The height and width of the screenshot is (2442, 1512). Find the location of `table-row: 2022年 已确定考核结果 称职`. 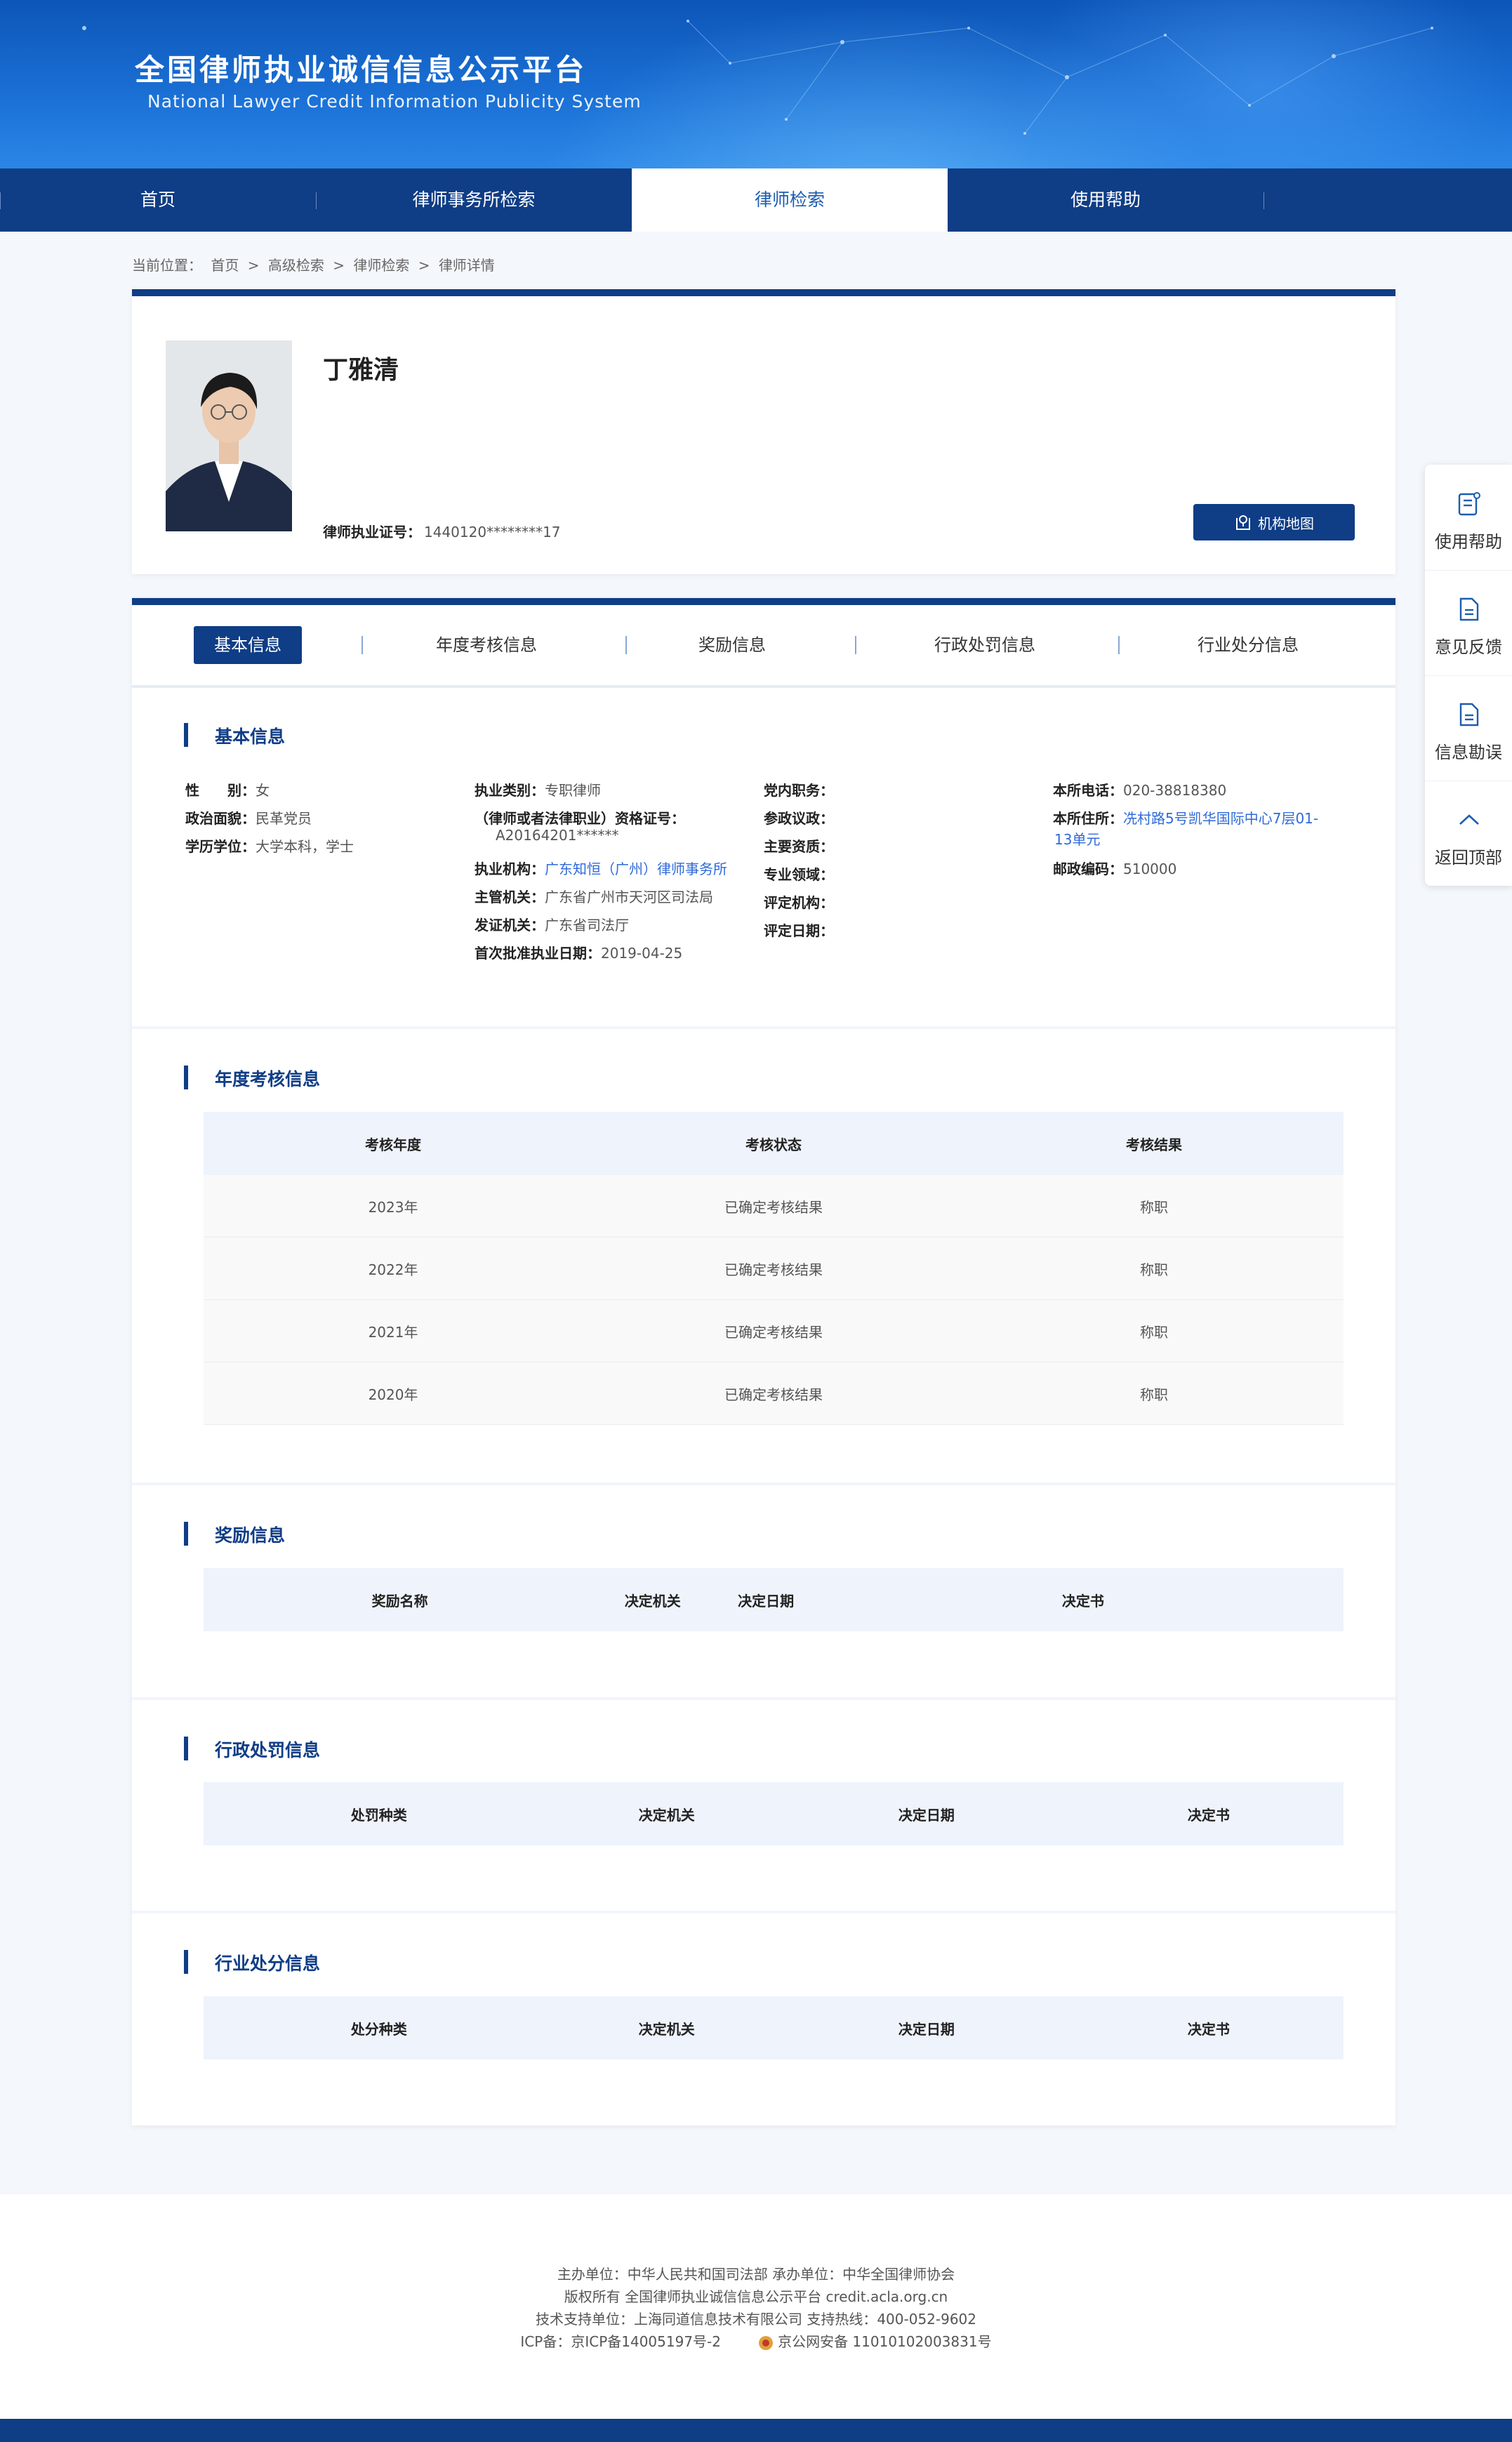

table-row: 2022年 已确定考核结果 称职 is located at coordinates (774, 1269).